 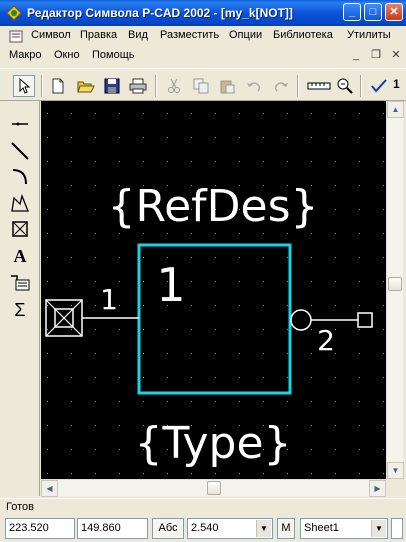 What do you see at coordinates (201, 86) in the screenshot?
I see `copy-icon` at bounding box center [201, 86].